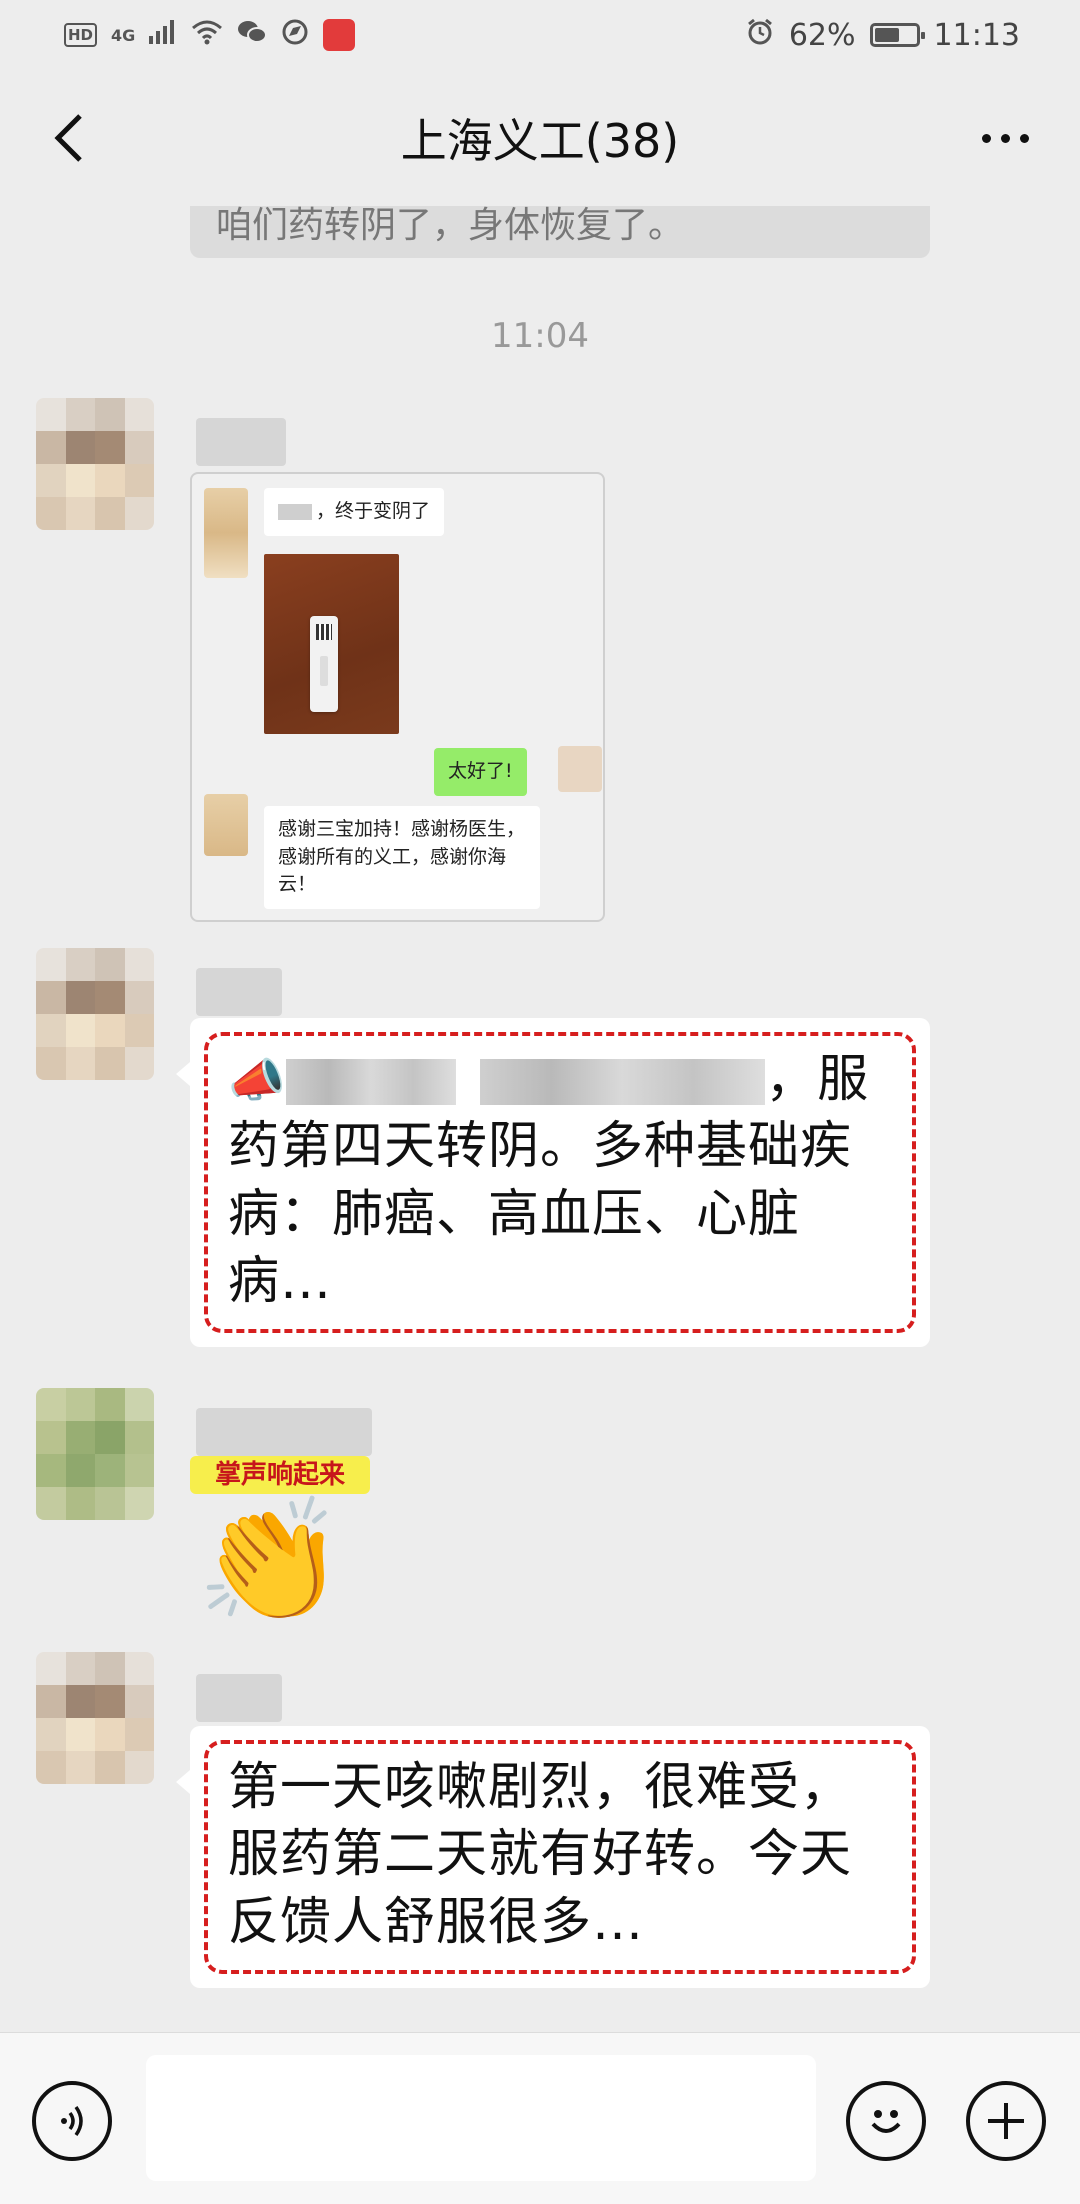 The width and height of the screenshot is (1080, 2204). I want to click on app-notification-icon, so click(339, 35).